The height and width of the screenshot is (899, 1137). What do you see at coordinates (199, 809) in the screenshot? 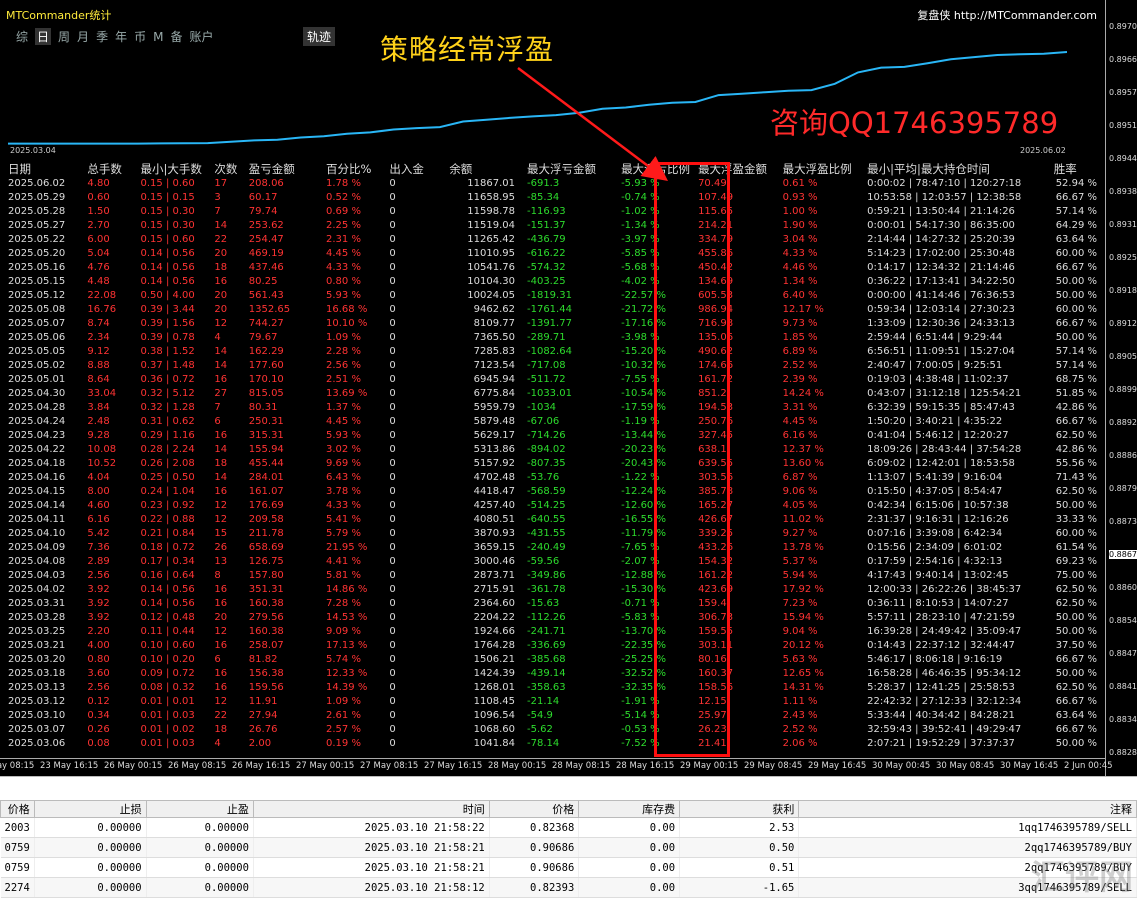
I see `orders-header-2: 止盈` at bounding box center [199, 809].